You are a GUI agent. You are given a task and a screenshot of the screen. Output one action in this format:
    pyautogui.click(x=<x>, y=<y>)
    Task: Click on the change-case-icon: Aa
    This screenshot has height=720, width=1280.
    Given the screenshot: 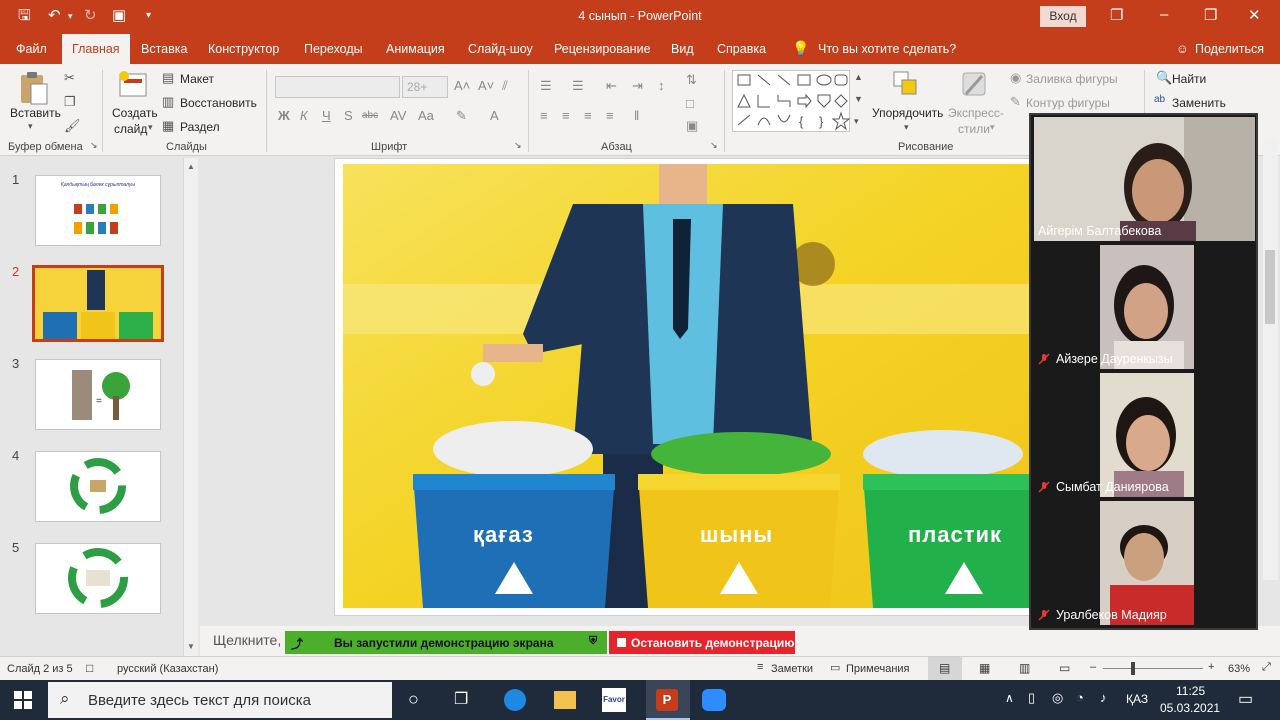 What is the action you would take?
    pyautogui.click(x=426, y=115)
    